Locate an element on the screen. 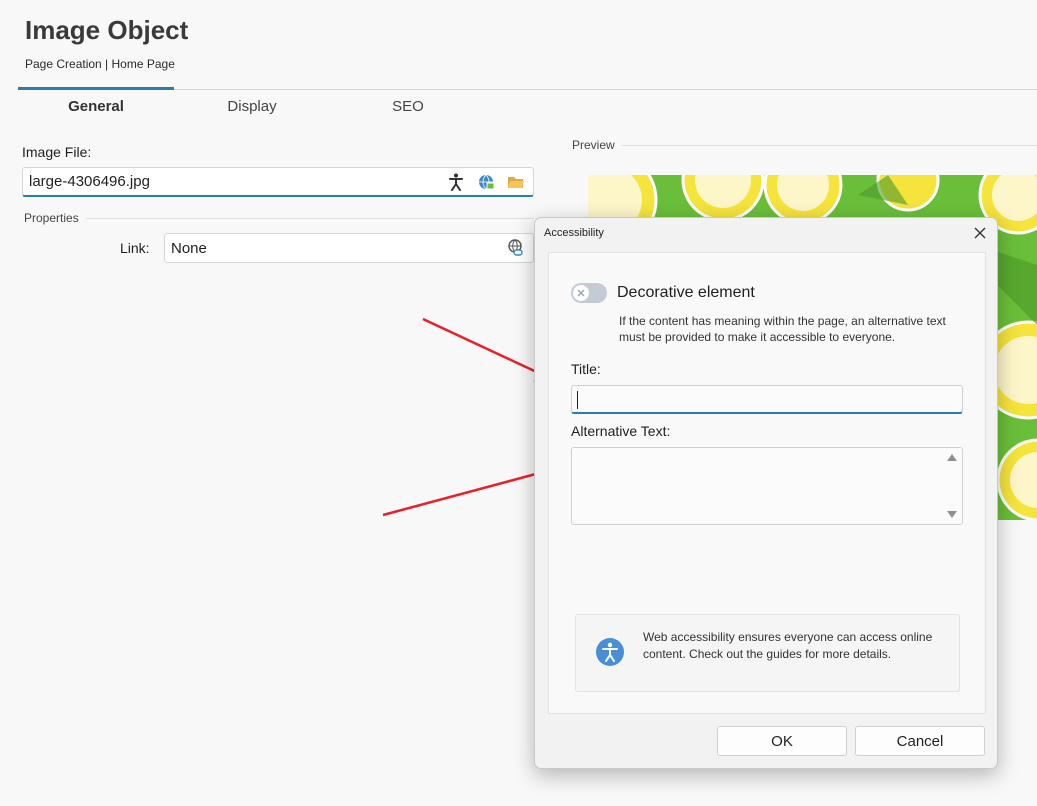 This screenshot has height=806, width=1037. page-title: Image Object is located at coordinates (107, 30).